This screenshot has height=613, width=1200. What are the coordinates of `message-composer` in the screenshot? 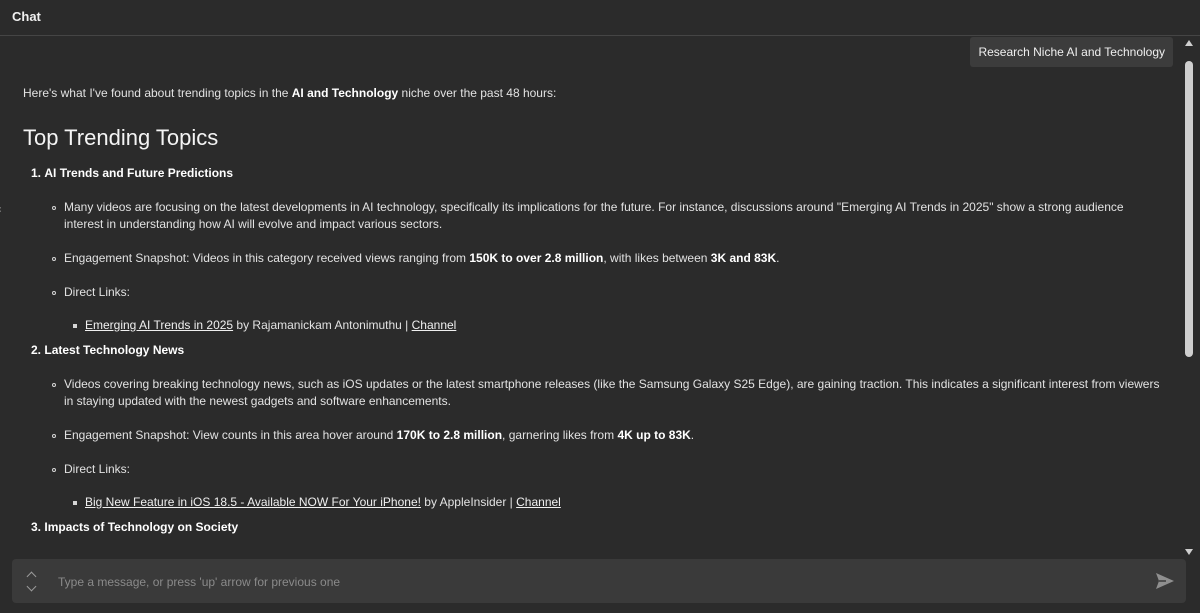 It's located at (599, 581).